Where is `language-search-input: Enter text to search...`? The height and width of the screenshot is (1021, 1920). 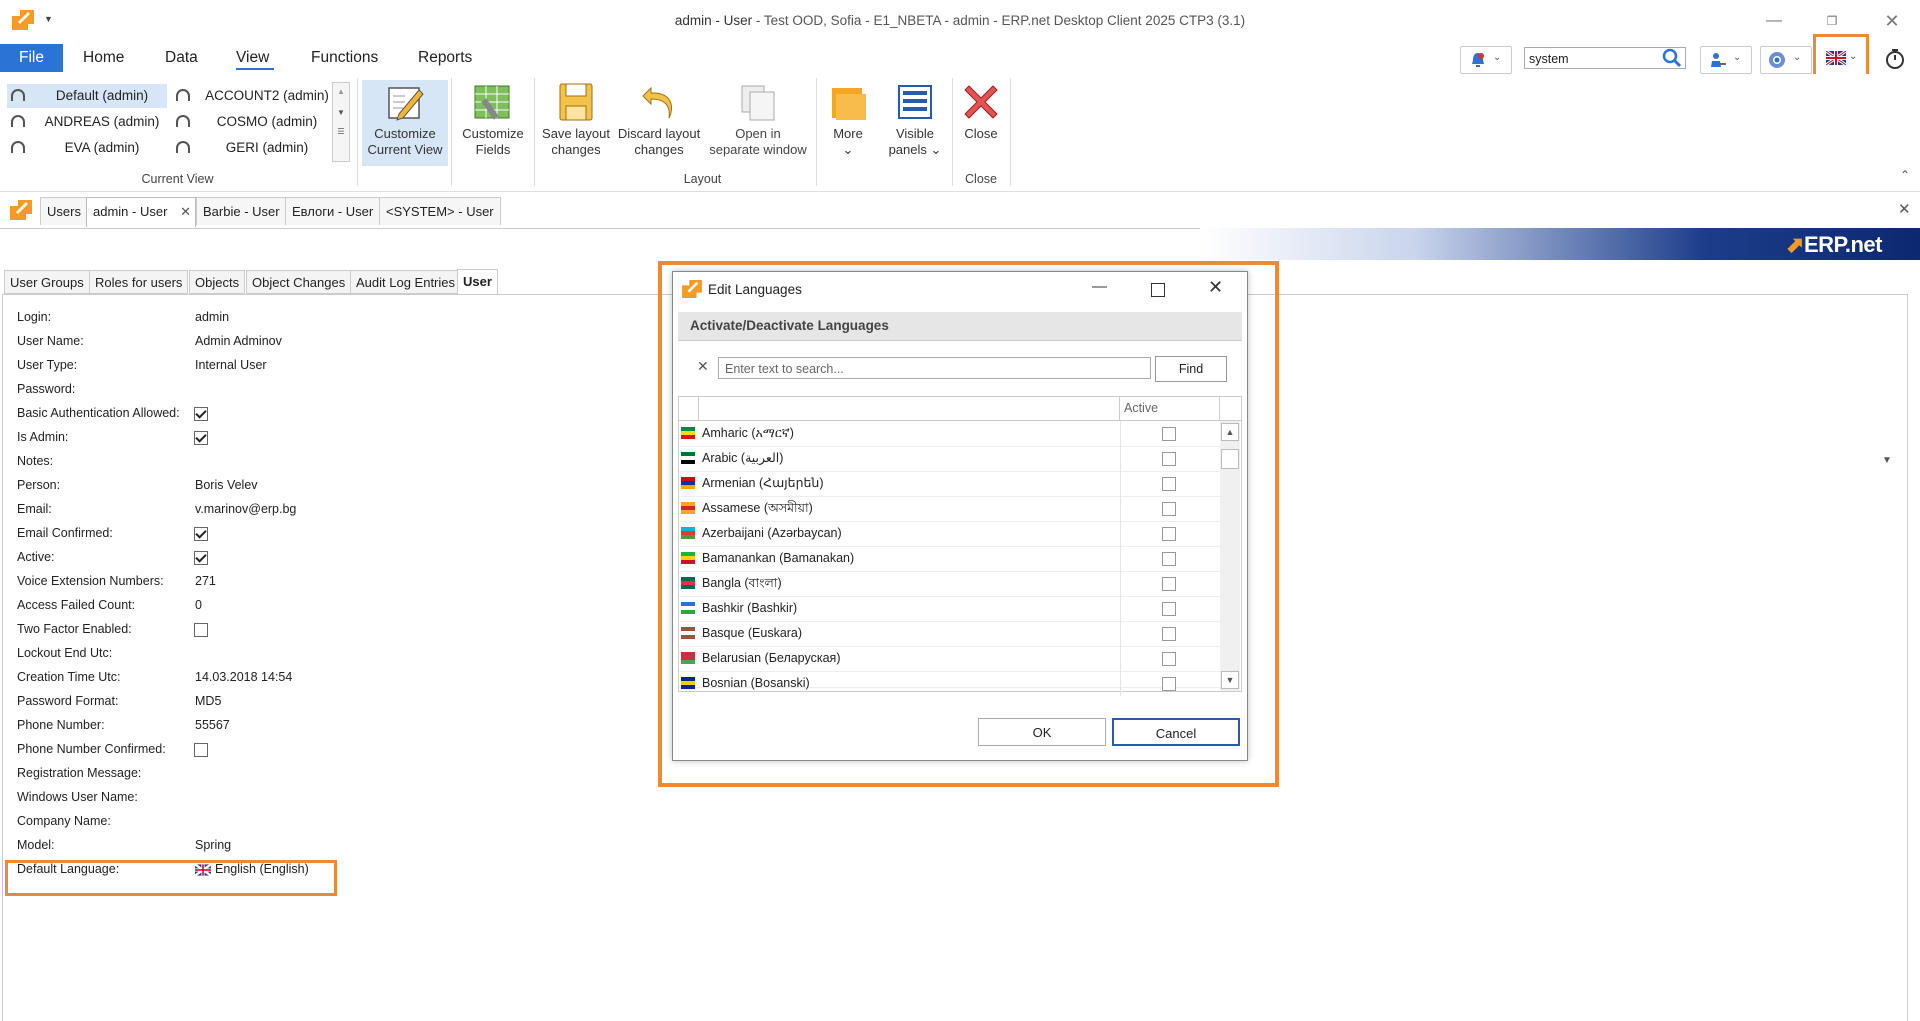
language-search-input: Enter text to search... is located at coordinates (934, 368).